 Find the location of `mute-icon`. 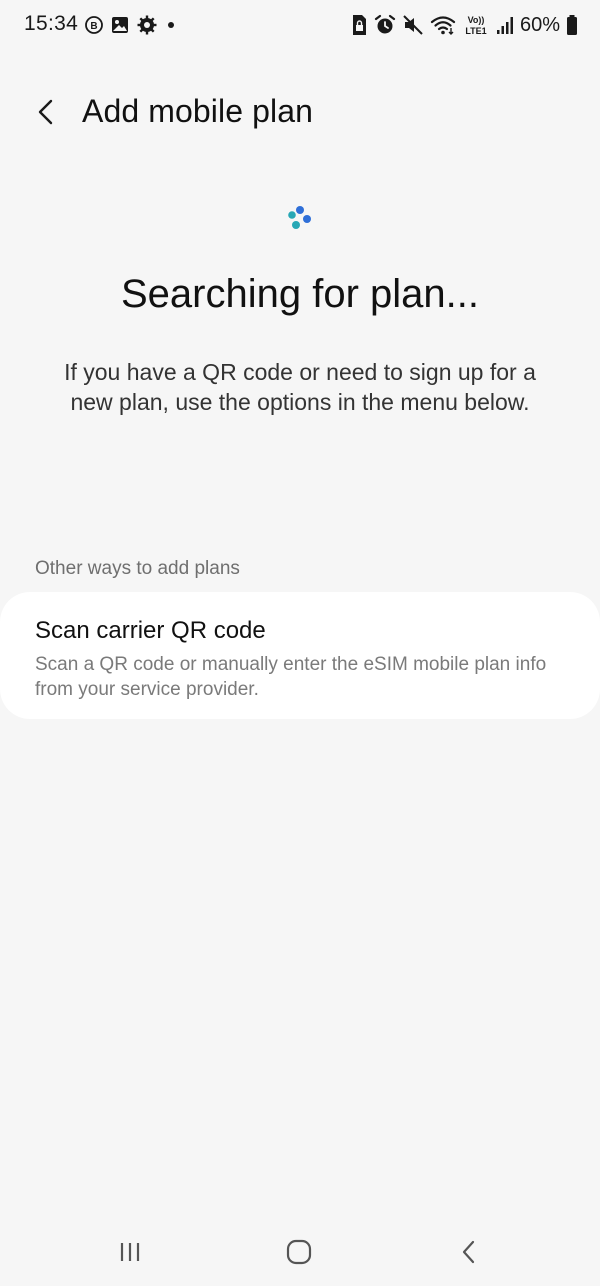

mute-icon is located at coordinates (413, 25).